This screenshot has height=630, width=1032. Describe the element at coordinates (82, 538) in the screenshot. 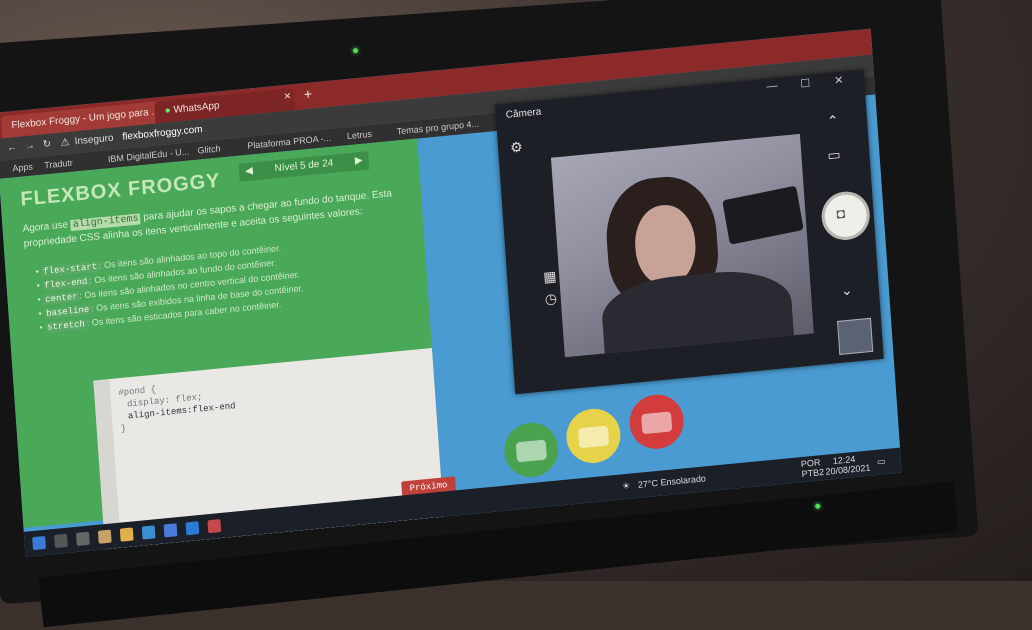

I see `task-view-icon` at that location.